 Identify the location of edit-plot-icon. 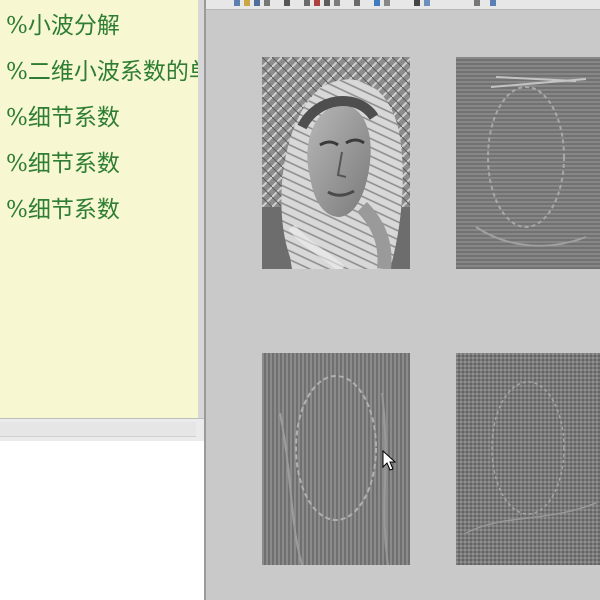
(287, 3).